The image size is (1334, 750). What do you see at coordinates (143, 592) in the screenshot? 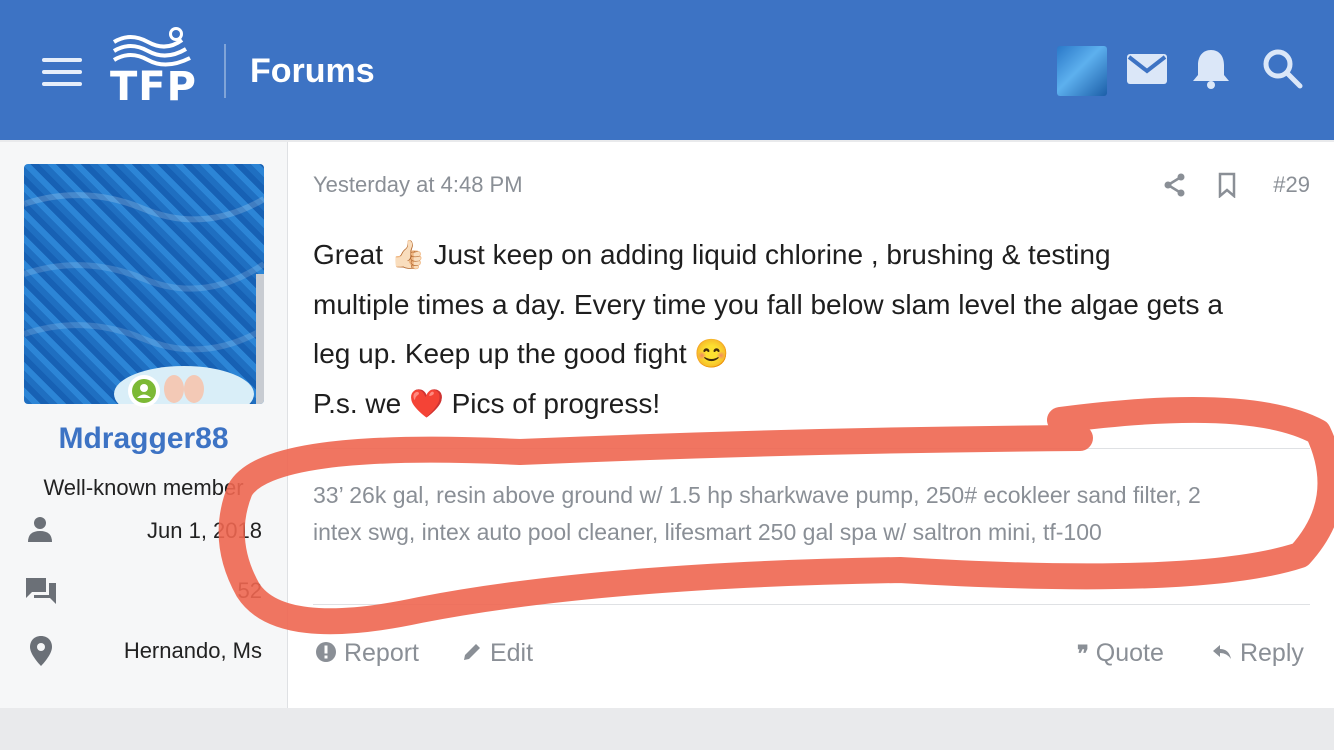
I see `messages-row: 52` at bounding box center [143, 592].